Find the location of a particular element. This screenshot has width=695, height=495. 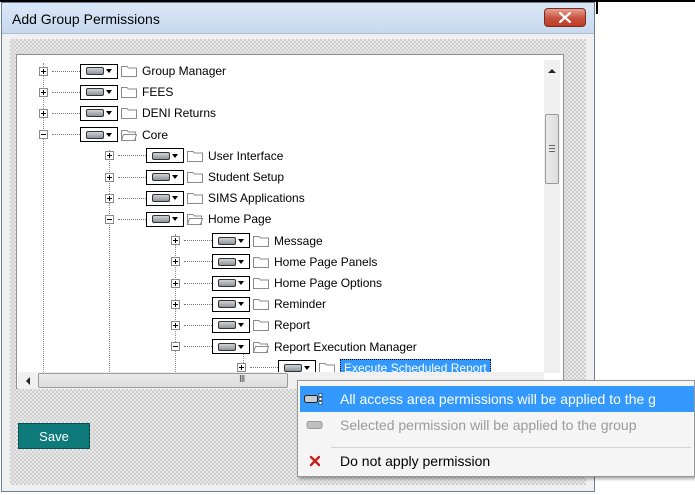

tree-node-label: Student Setup is located at coordinates (246, 177).